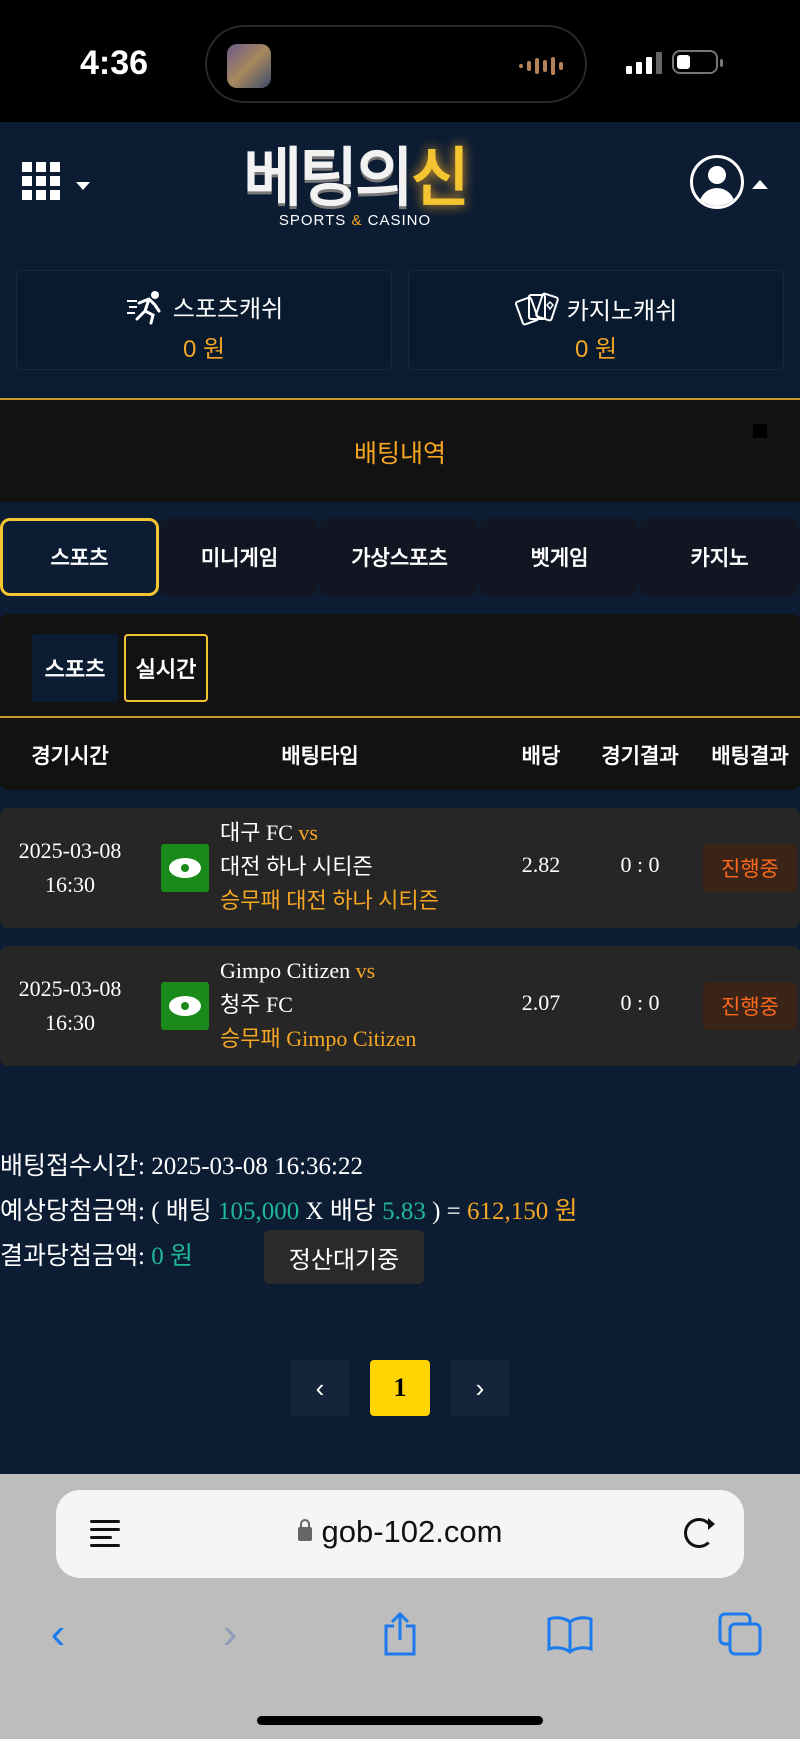 This screenshot has width=800, height=1739. I want to click on tab-sports: 스포츠, so click(79, 557).